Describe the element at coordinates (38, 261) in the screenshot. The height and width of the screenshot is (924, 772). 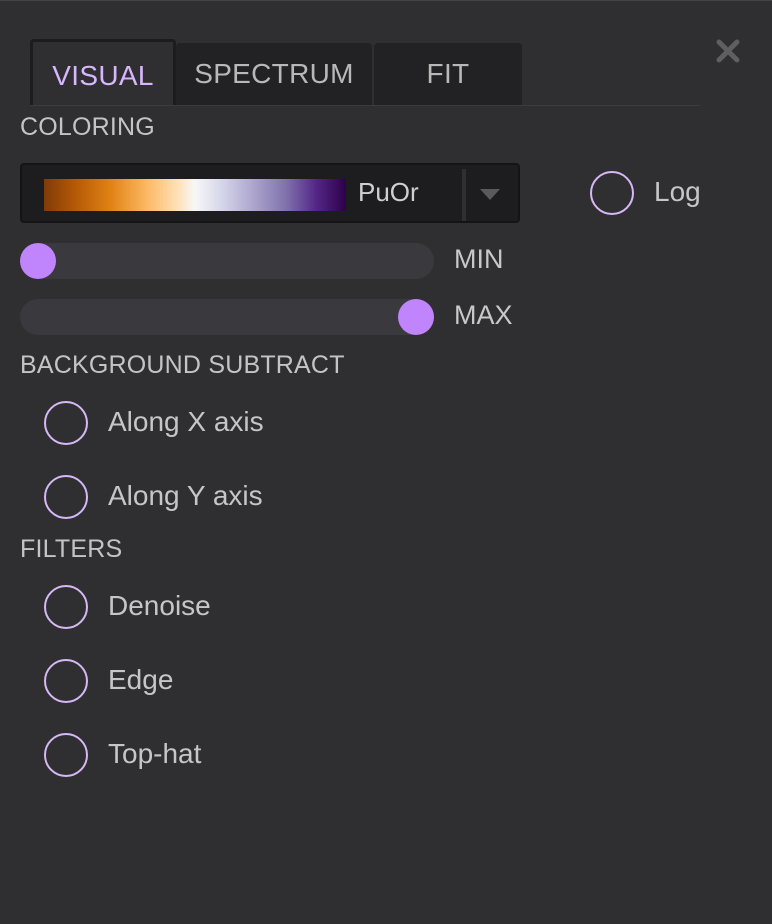
I see `min-slider-thumb` at that location.